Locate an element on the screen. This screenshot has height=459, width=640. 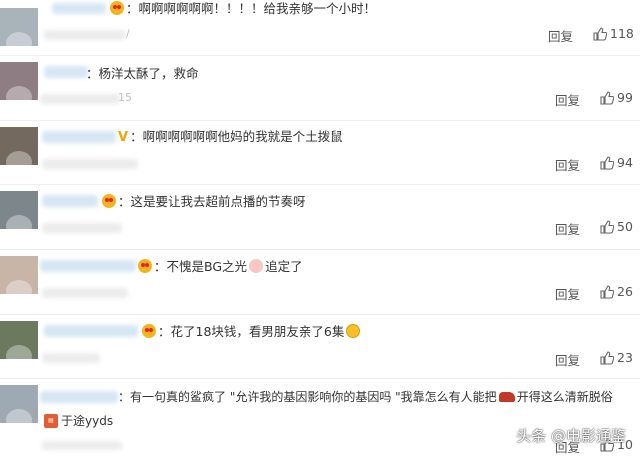
verified-badge-icon: V is located at coordinates (123, 137).